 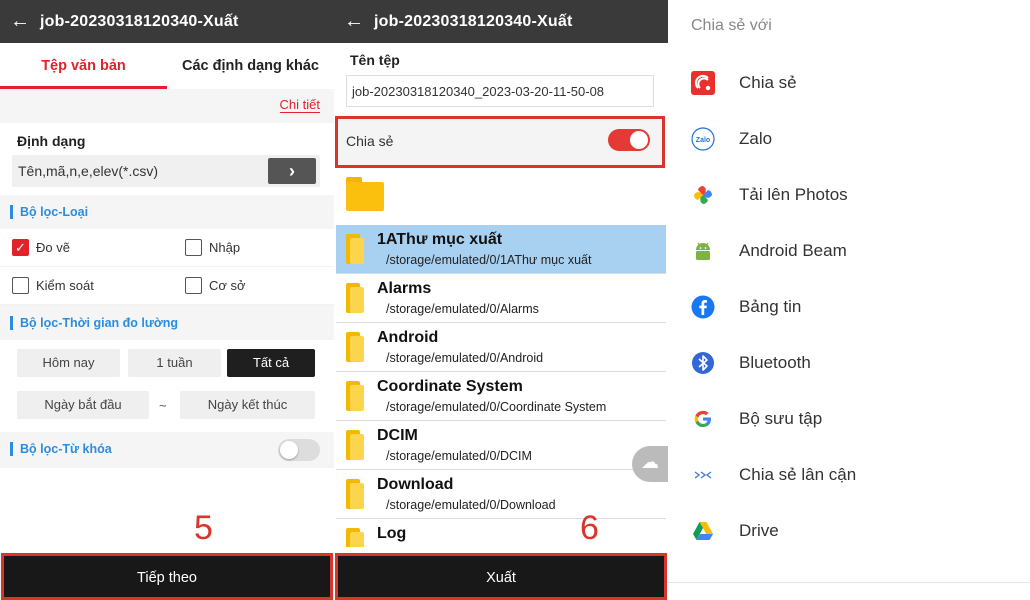 I want to click on folder-path: /storage/emulated/0/DCIM, so click(x=459, y=456).